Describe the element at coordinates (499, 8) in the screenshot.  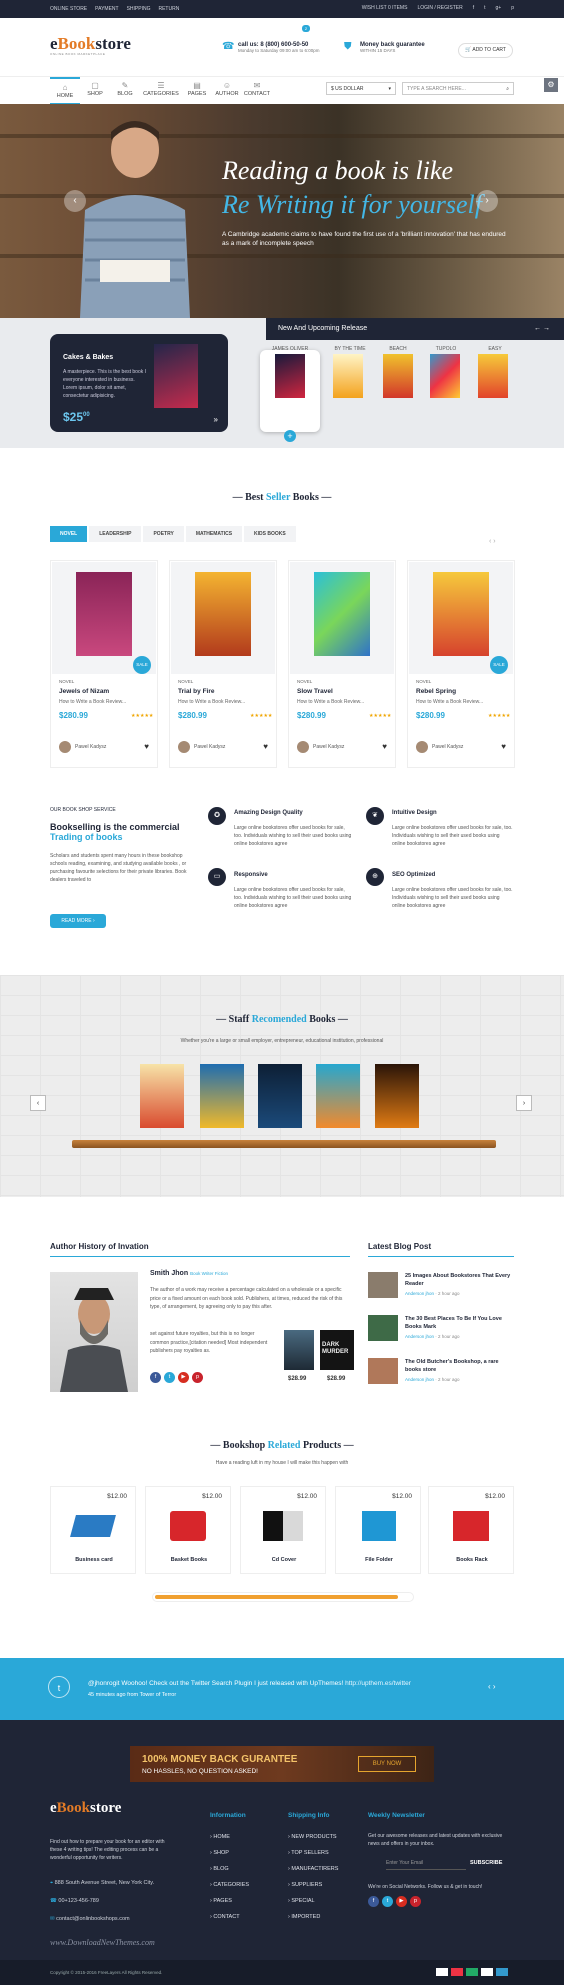
I see `google-plus-icon: g+` at that location.